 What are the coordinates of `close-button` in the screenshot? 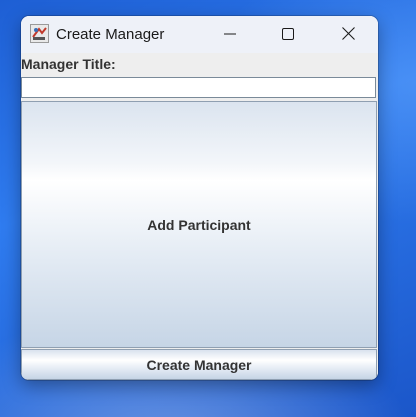 It's located at (348, 34).